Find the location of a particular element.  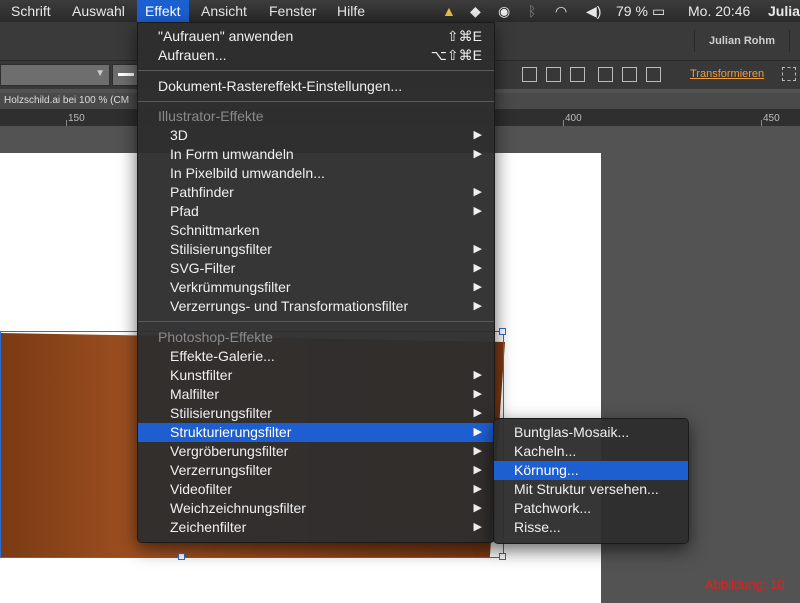

document-title: Holzschild.ai bei 100 % (CM is located at coordinates (67, 100).